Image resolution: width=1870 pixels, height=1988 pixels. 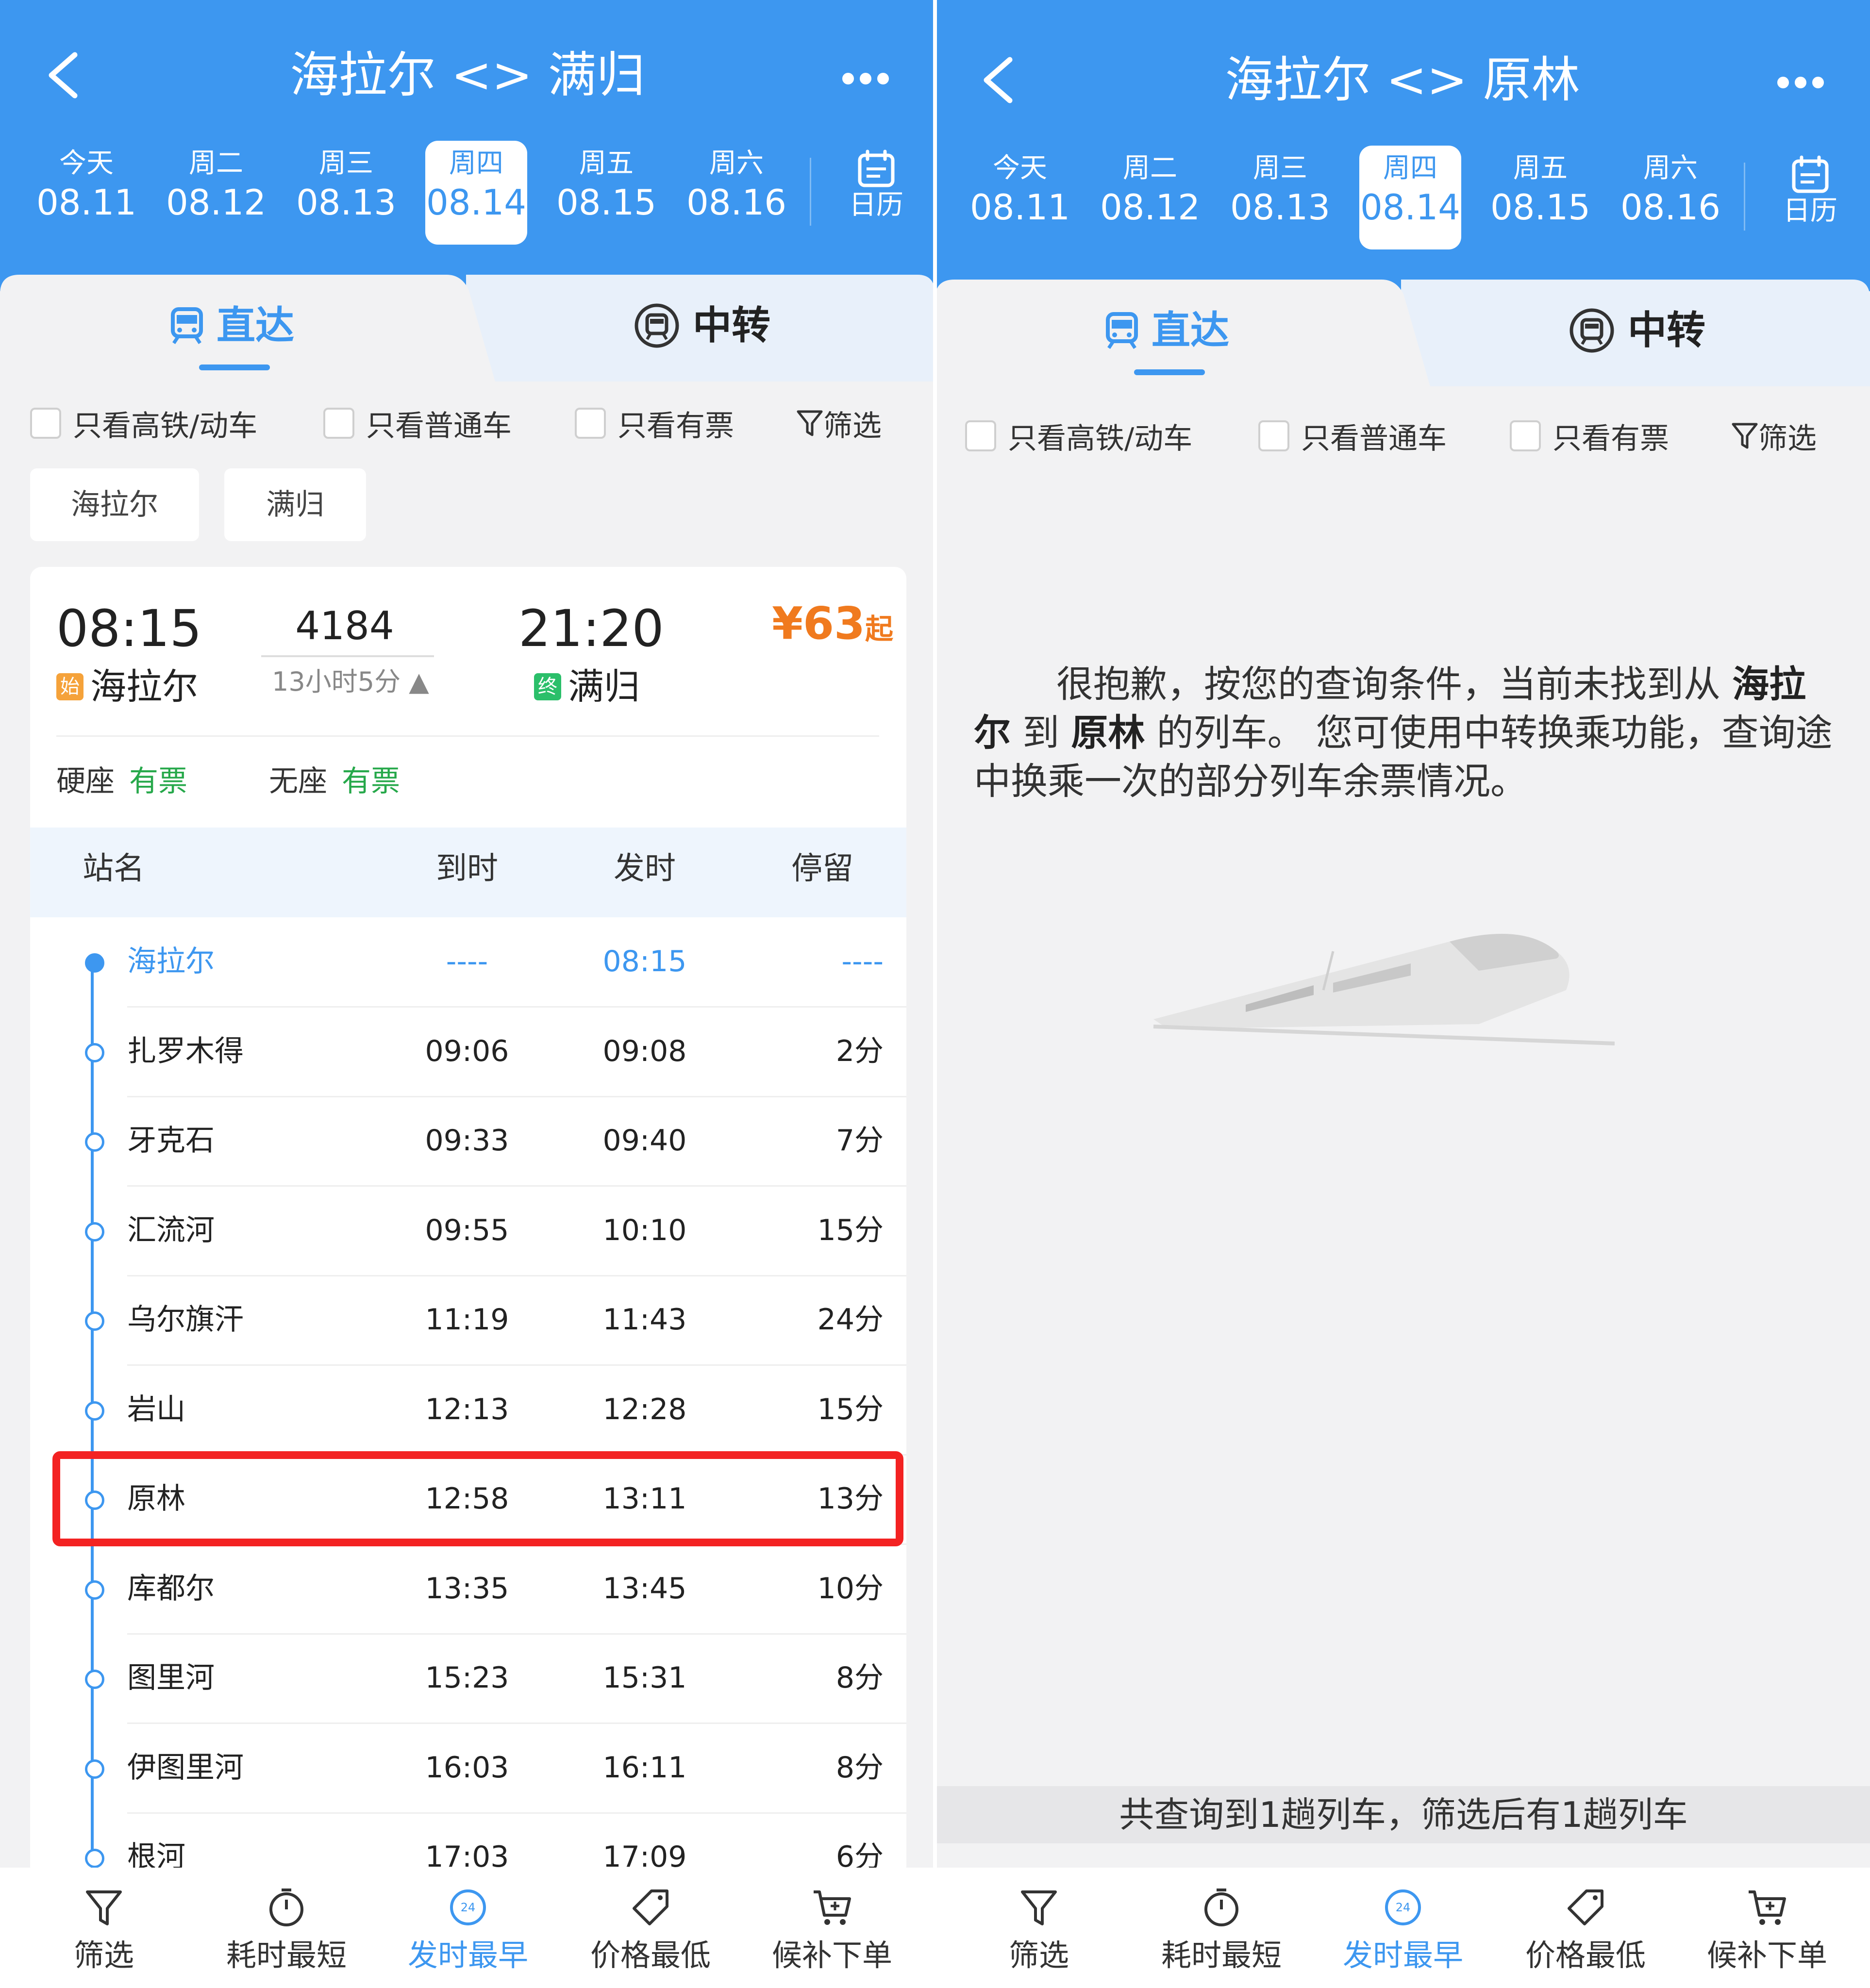 I want to click on date-value: 08.16, so click(x=737, y=203).